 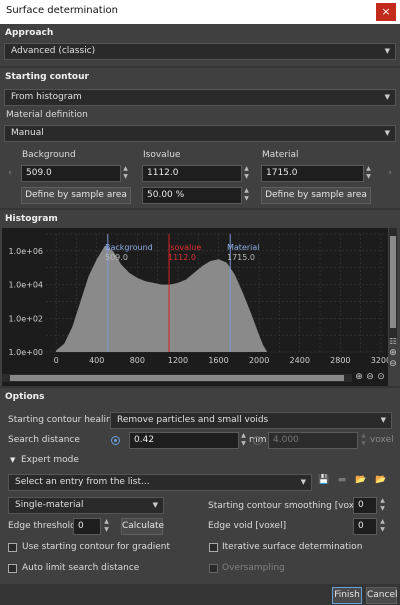 I want to click on contour-source-dropdown: From histogram ▼, so click(x=200, y=97).